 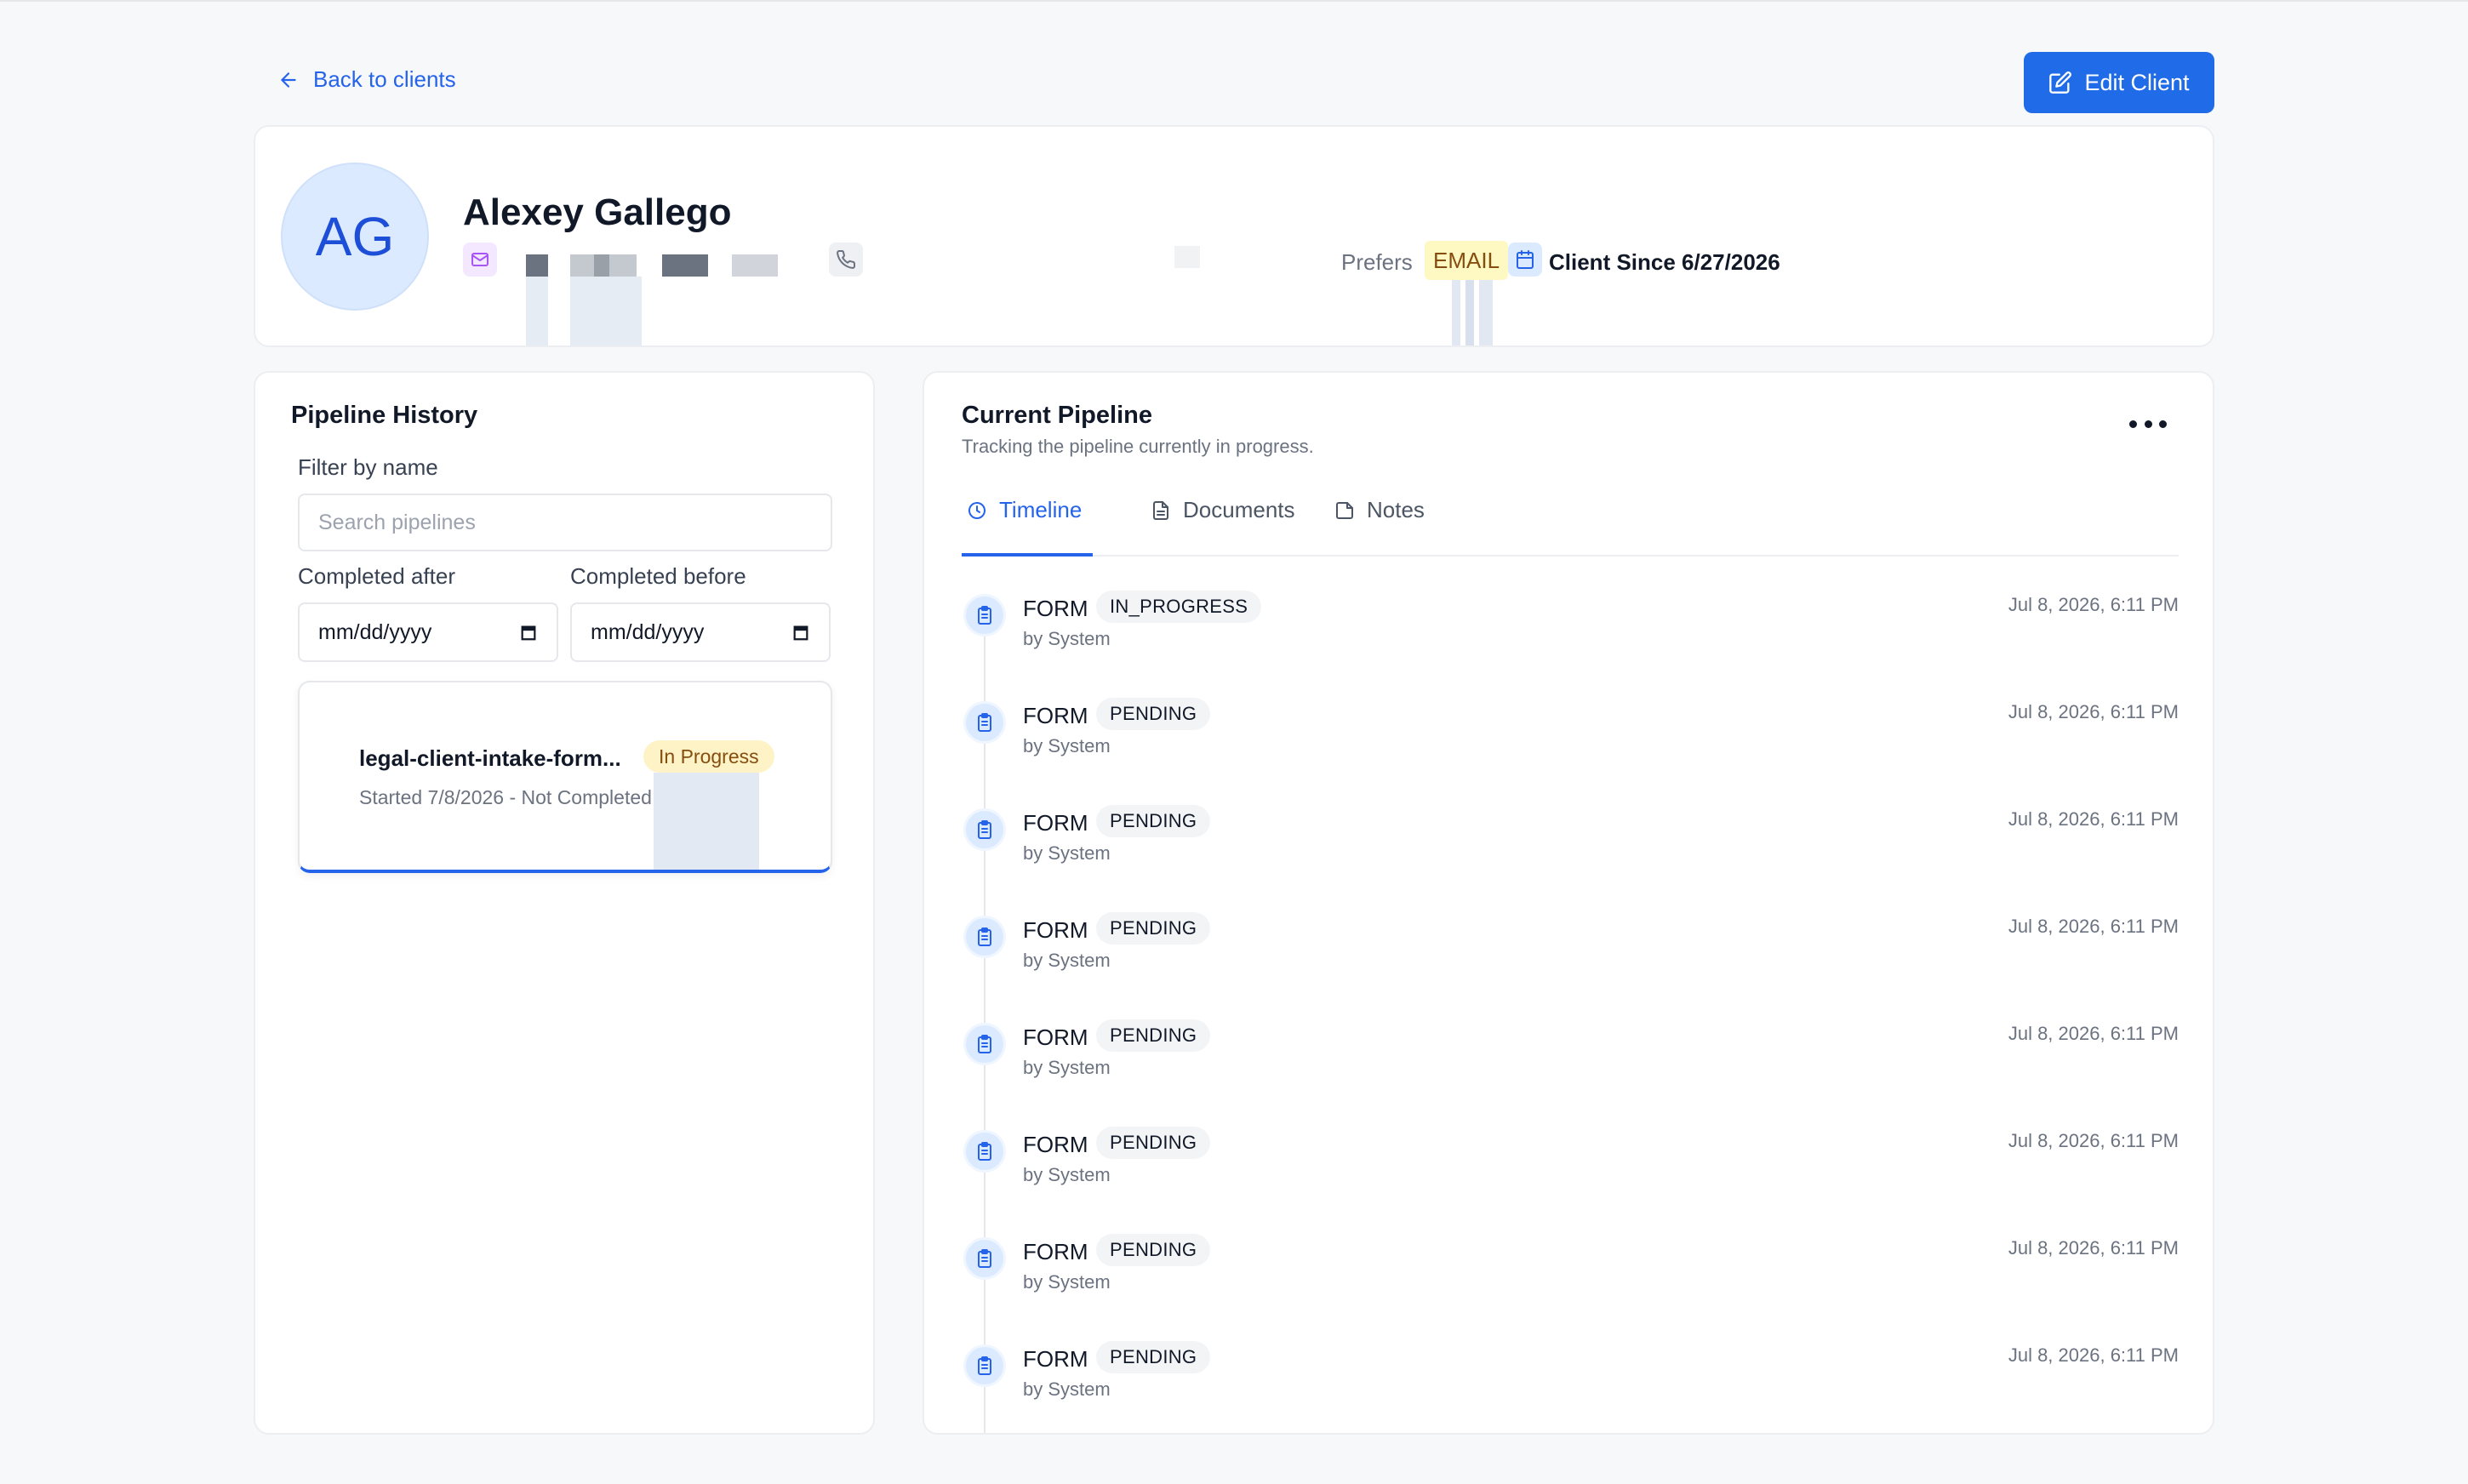 I want to click on pipeline-subtitle: Started 7/8/2026 - Not Completed, so click(x=505, y=797).